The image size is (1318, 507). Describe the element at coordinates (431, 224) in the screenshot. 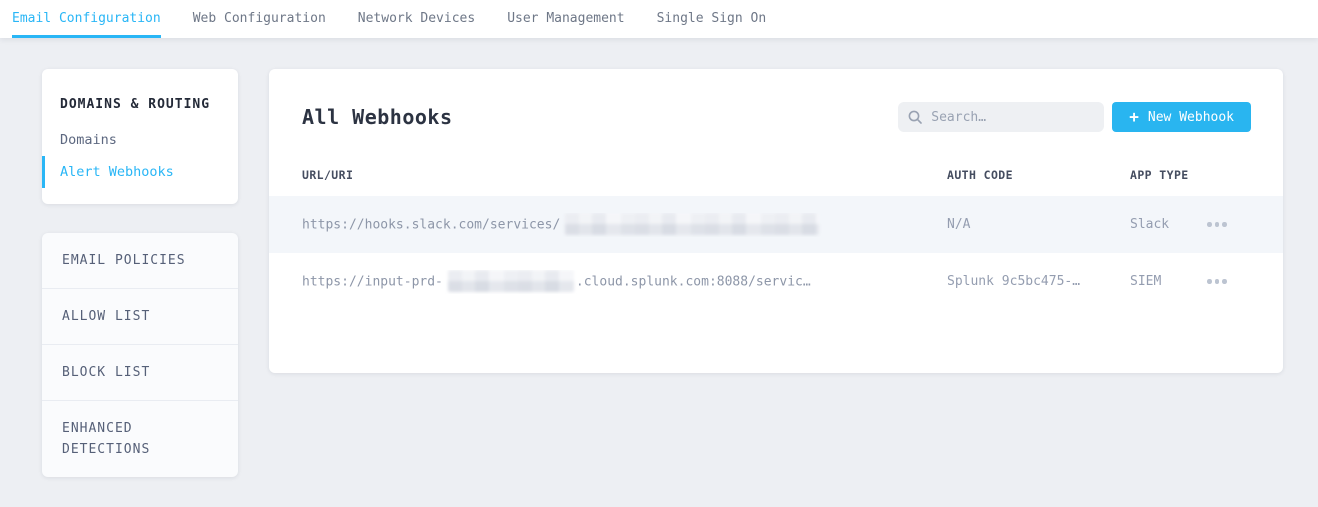

I see `webhook-url-text: https://hooks.slack.com/services/` at that location.